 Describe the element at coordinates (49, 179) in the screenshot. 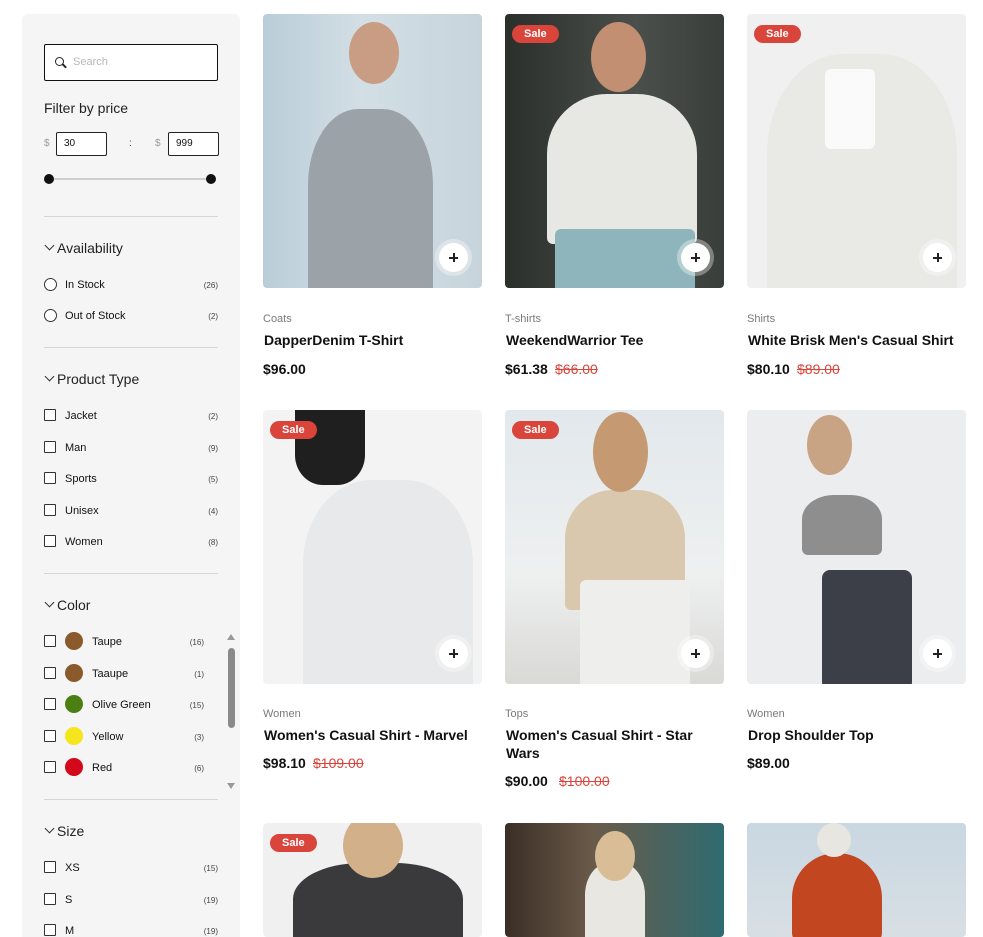

I see `price-slider-min-handle` at that location.